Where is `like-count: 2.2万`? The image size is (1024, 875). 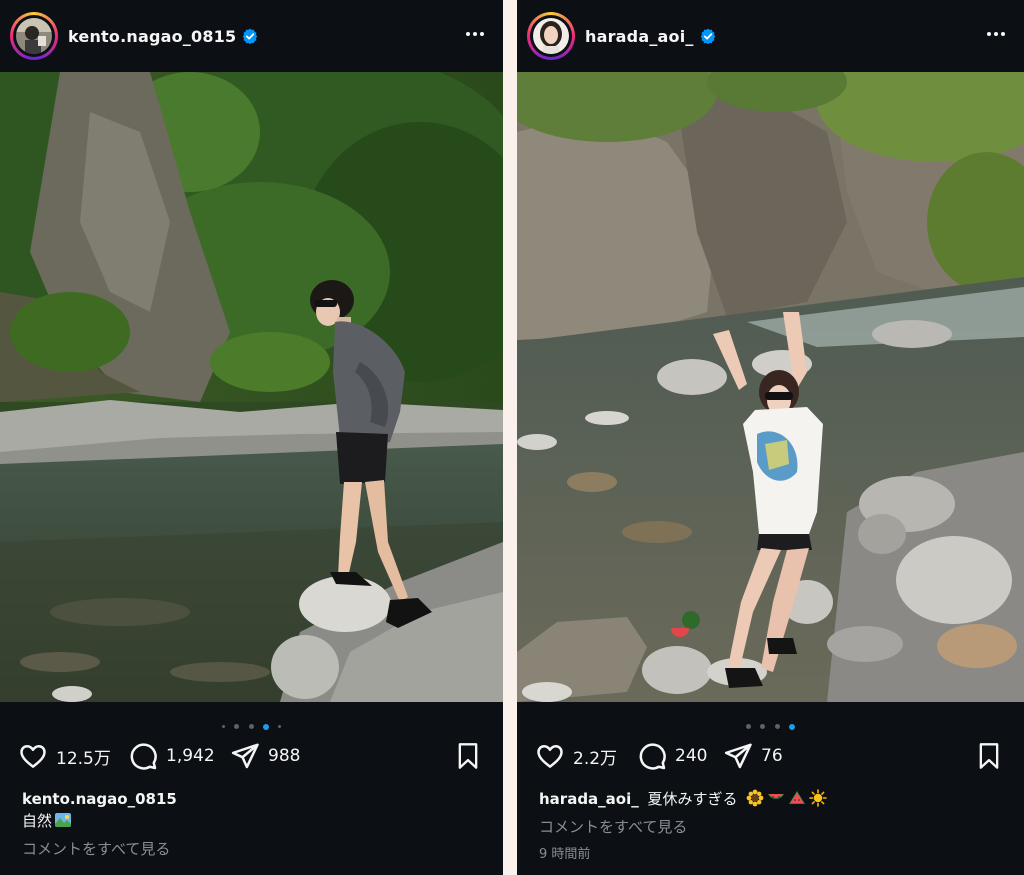 like-count: 2.2万 is located at coordinates (595, 756).